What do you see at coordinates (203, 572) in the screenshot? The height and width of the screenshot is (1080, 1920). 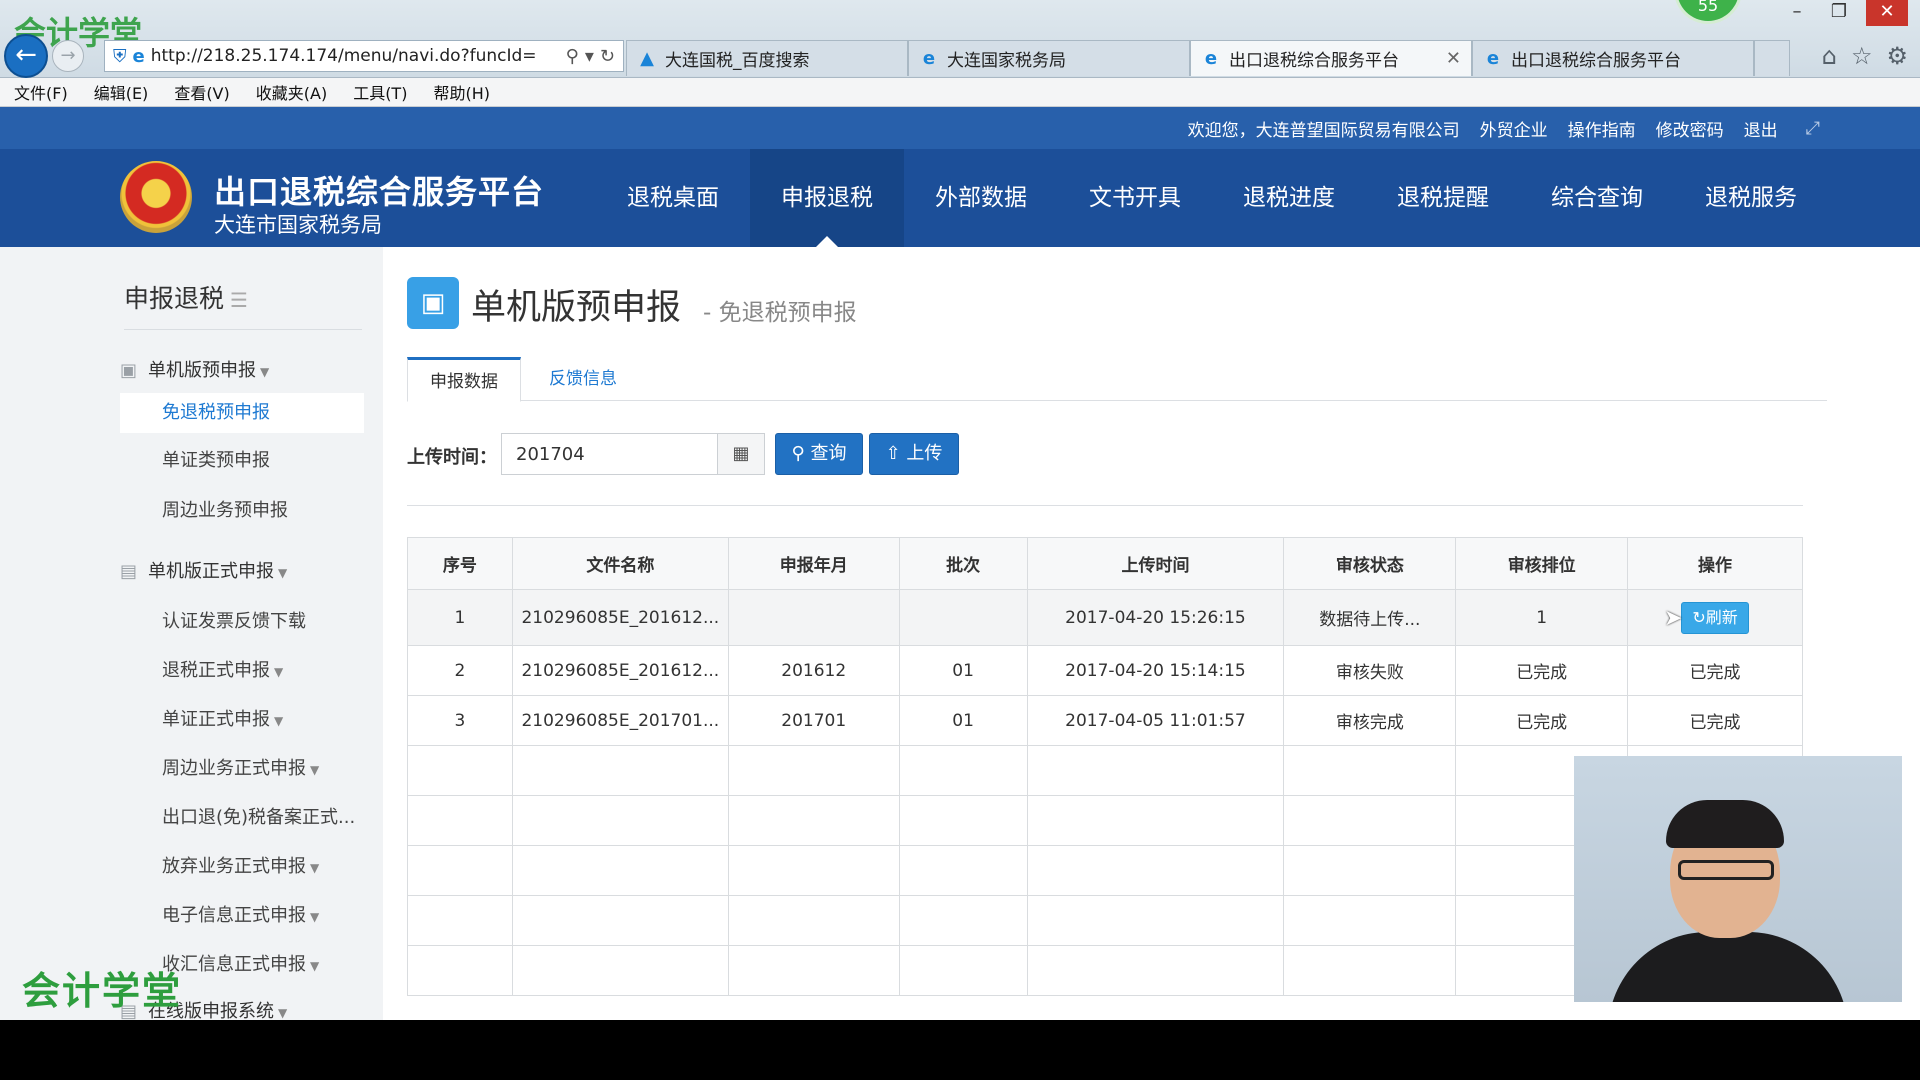 I see `sidebar-group-standalone-formal: ▤ 单机版正式申报 ▼` at bounding box center [203, 572].